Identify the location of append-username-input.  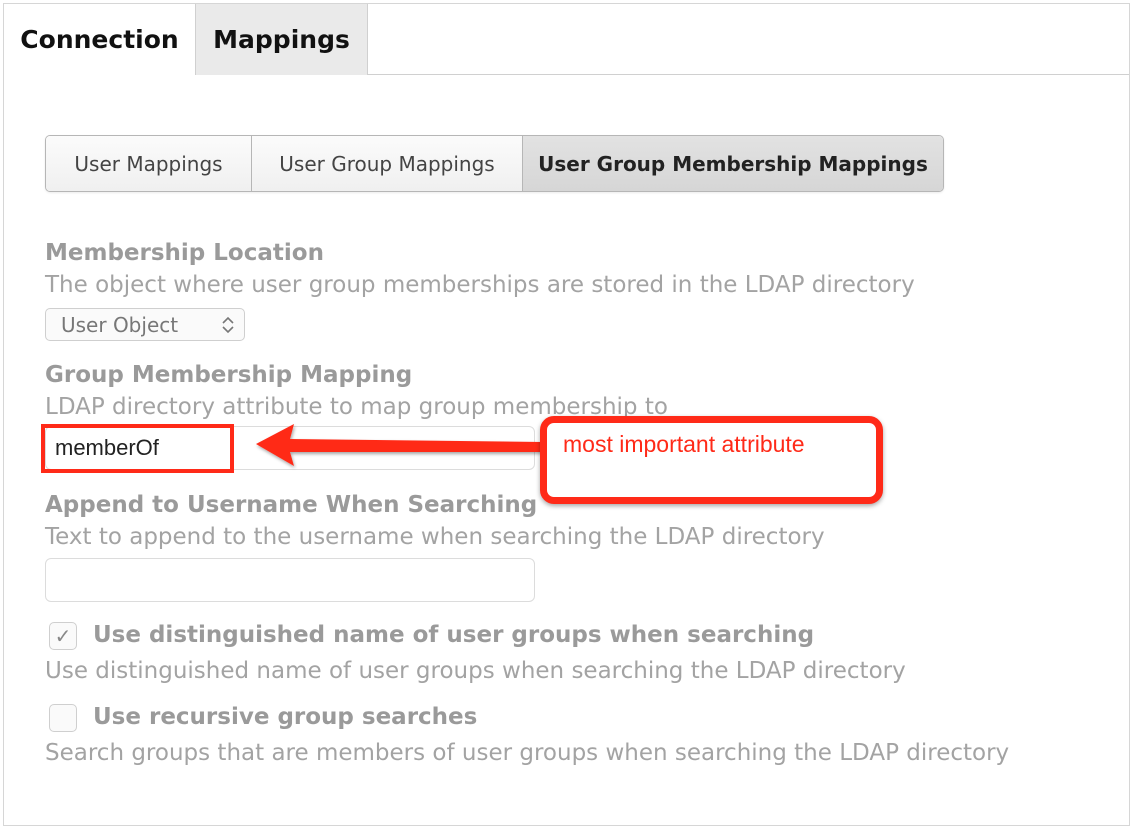
(290, 580).